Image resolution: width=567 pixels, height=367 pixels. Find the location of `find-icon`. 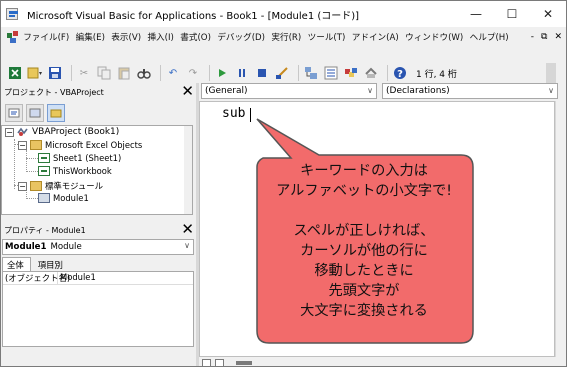

find-icon is located at coordinates (144, 73).